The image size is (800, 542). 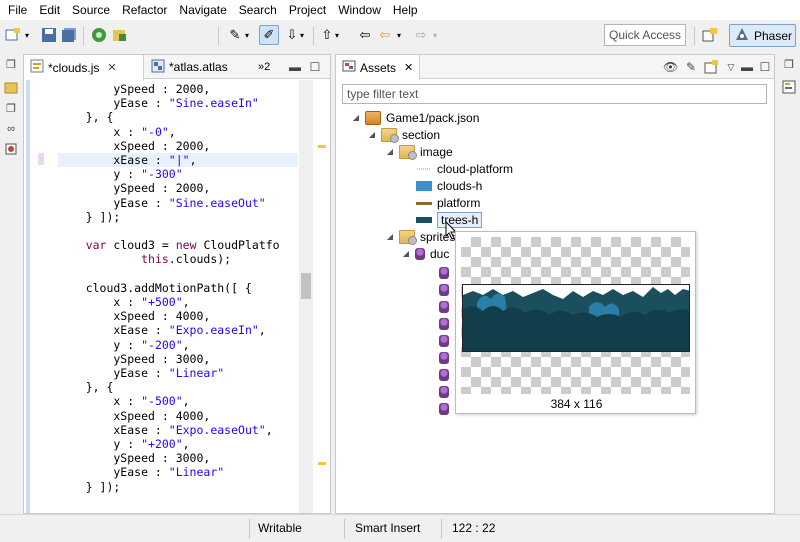 What do you see at coordinates (49, 10) in the screenshot?
I see `menu-edit: Edit` at bounding box center [49, 10].